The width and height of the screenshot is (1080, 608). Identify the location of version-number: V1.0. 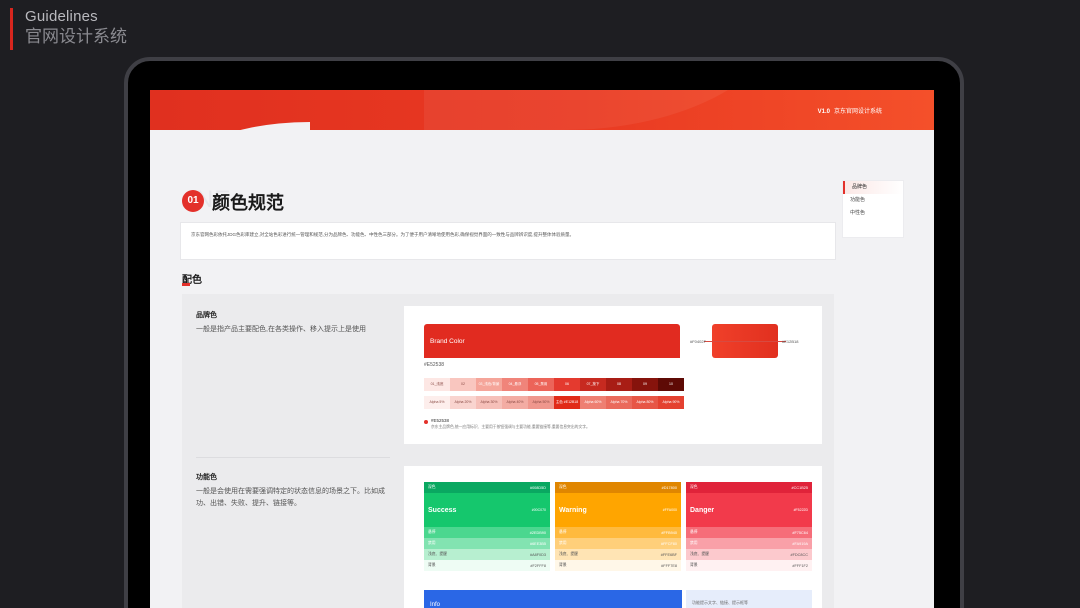
(823, 112).